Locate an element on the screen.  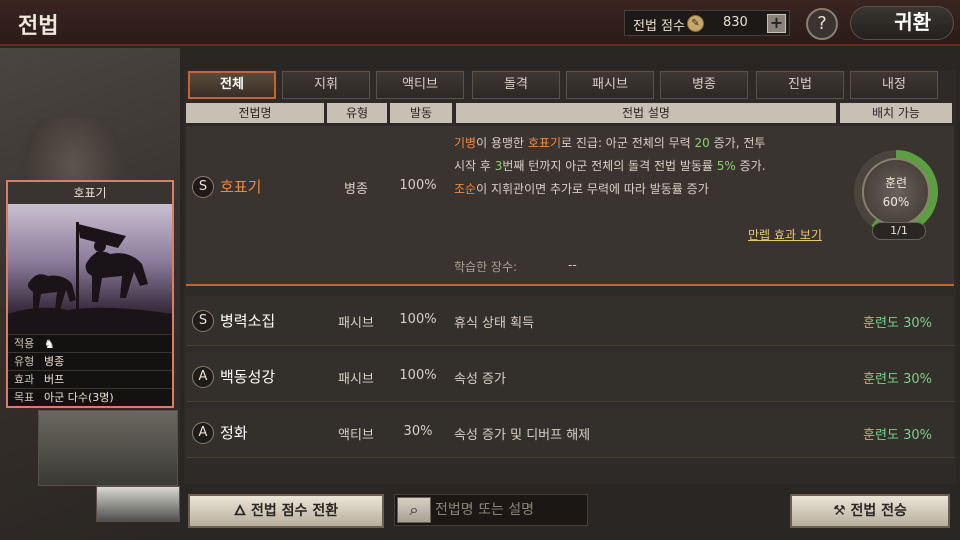
score-coin-icon: ✎ is located at coordinates (695, 23).